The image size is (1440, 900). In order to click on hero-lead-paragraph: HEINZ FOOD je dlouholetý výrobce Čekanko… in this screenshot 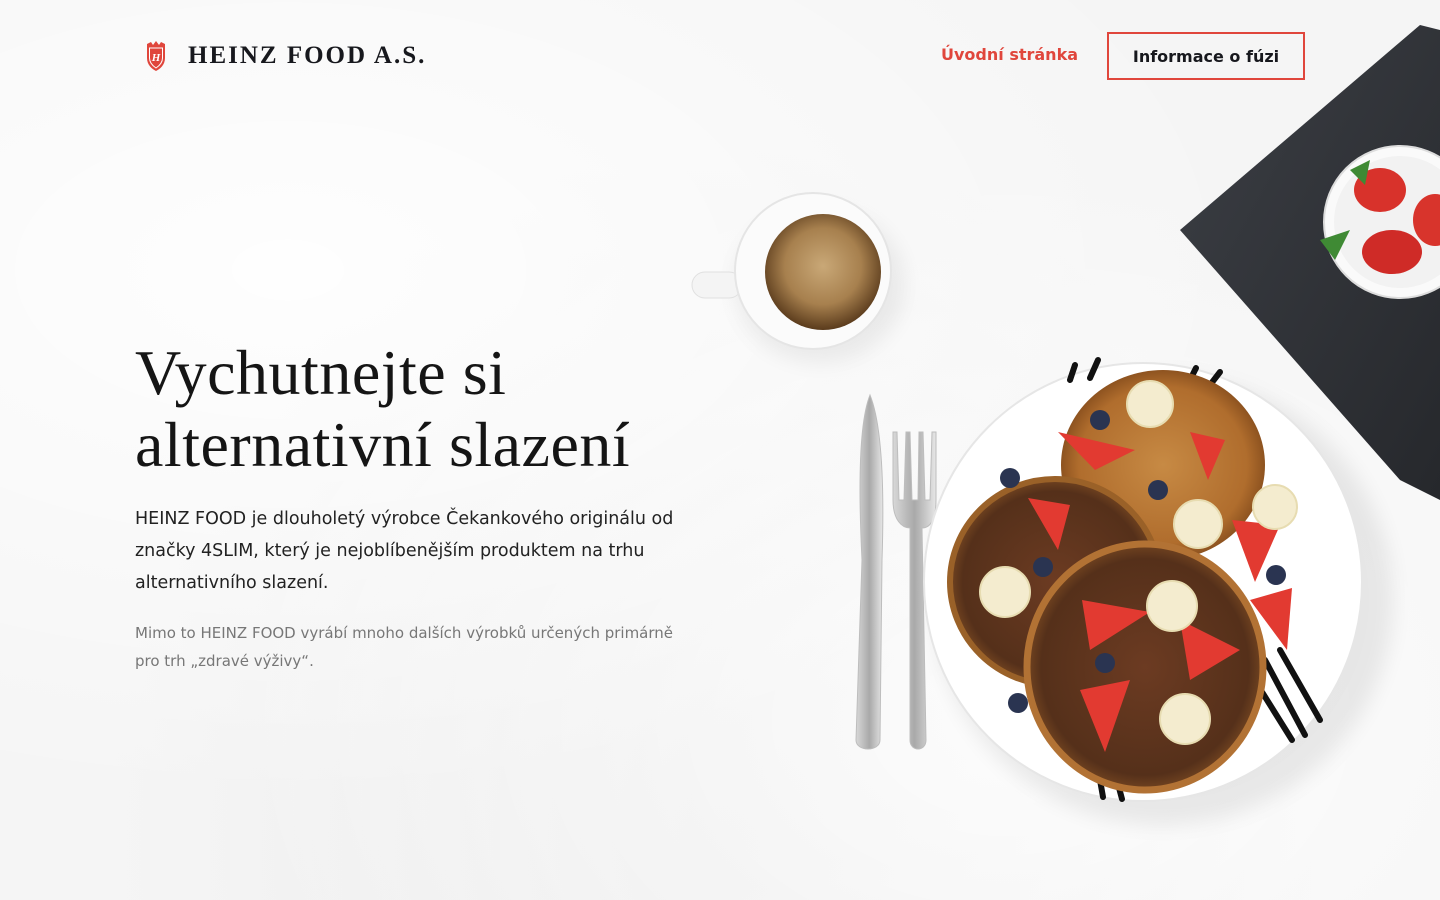, I will do `click(404, 551)`.